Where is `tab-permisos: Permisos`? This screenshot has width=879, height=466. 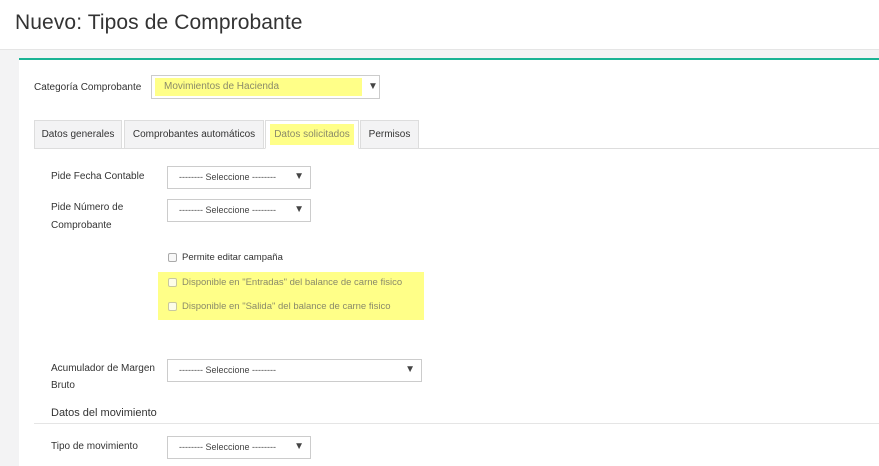 tab-permisos: Permisos is located at coordinates (389, 134).